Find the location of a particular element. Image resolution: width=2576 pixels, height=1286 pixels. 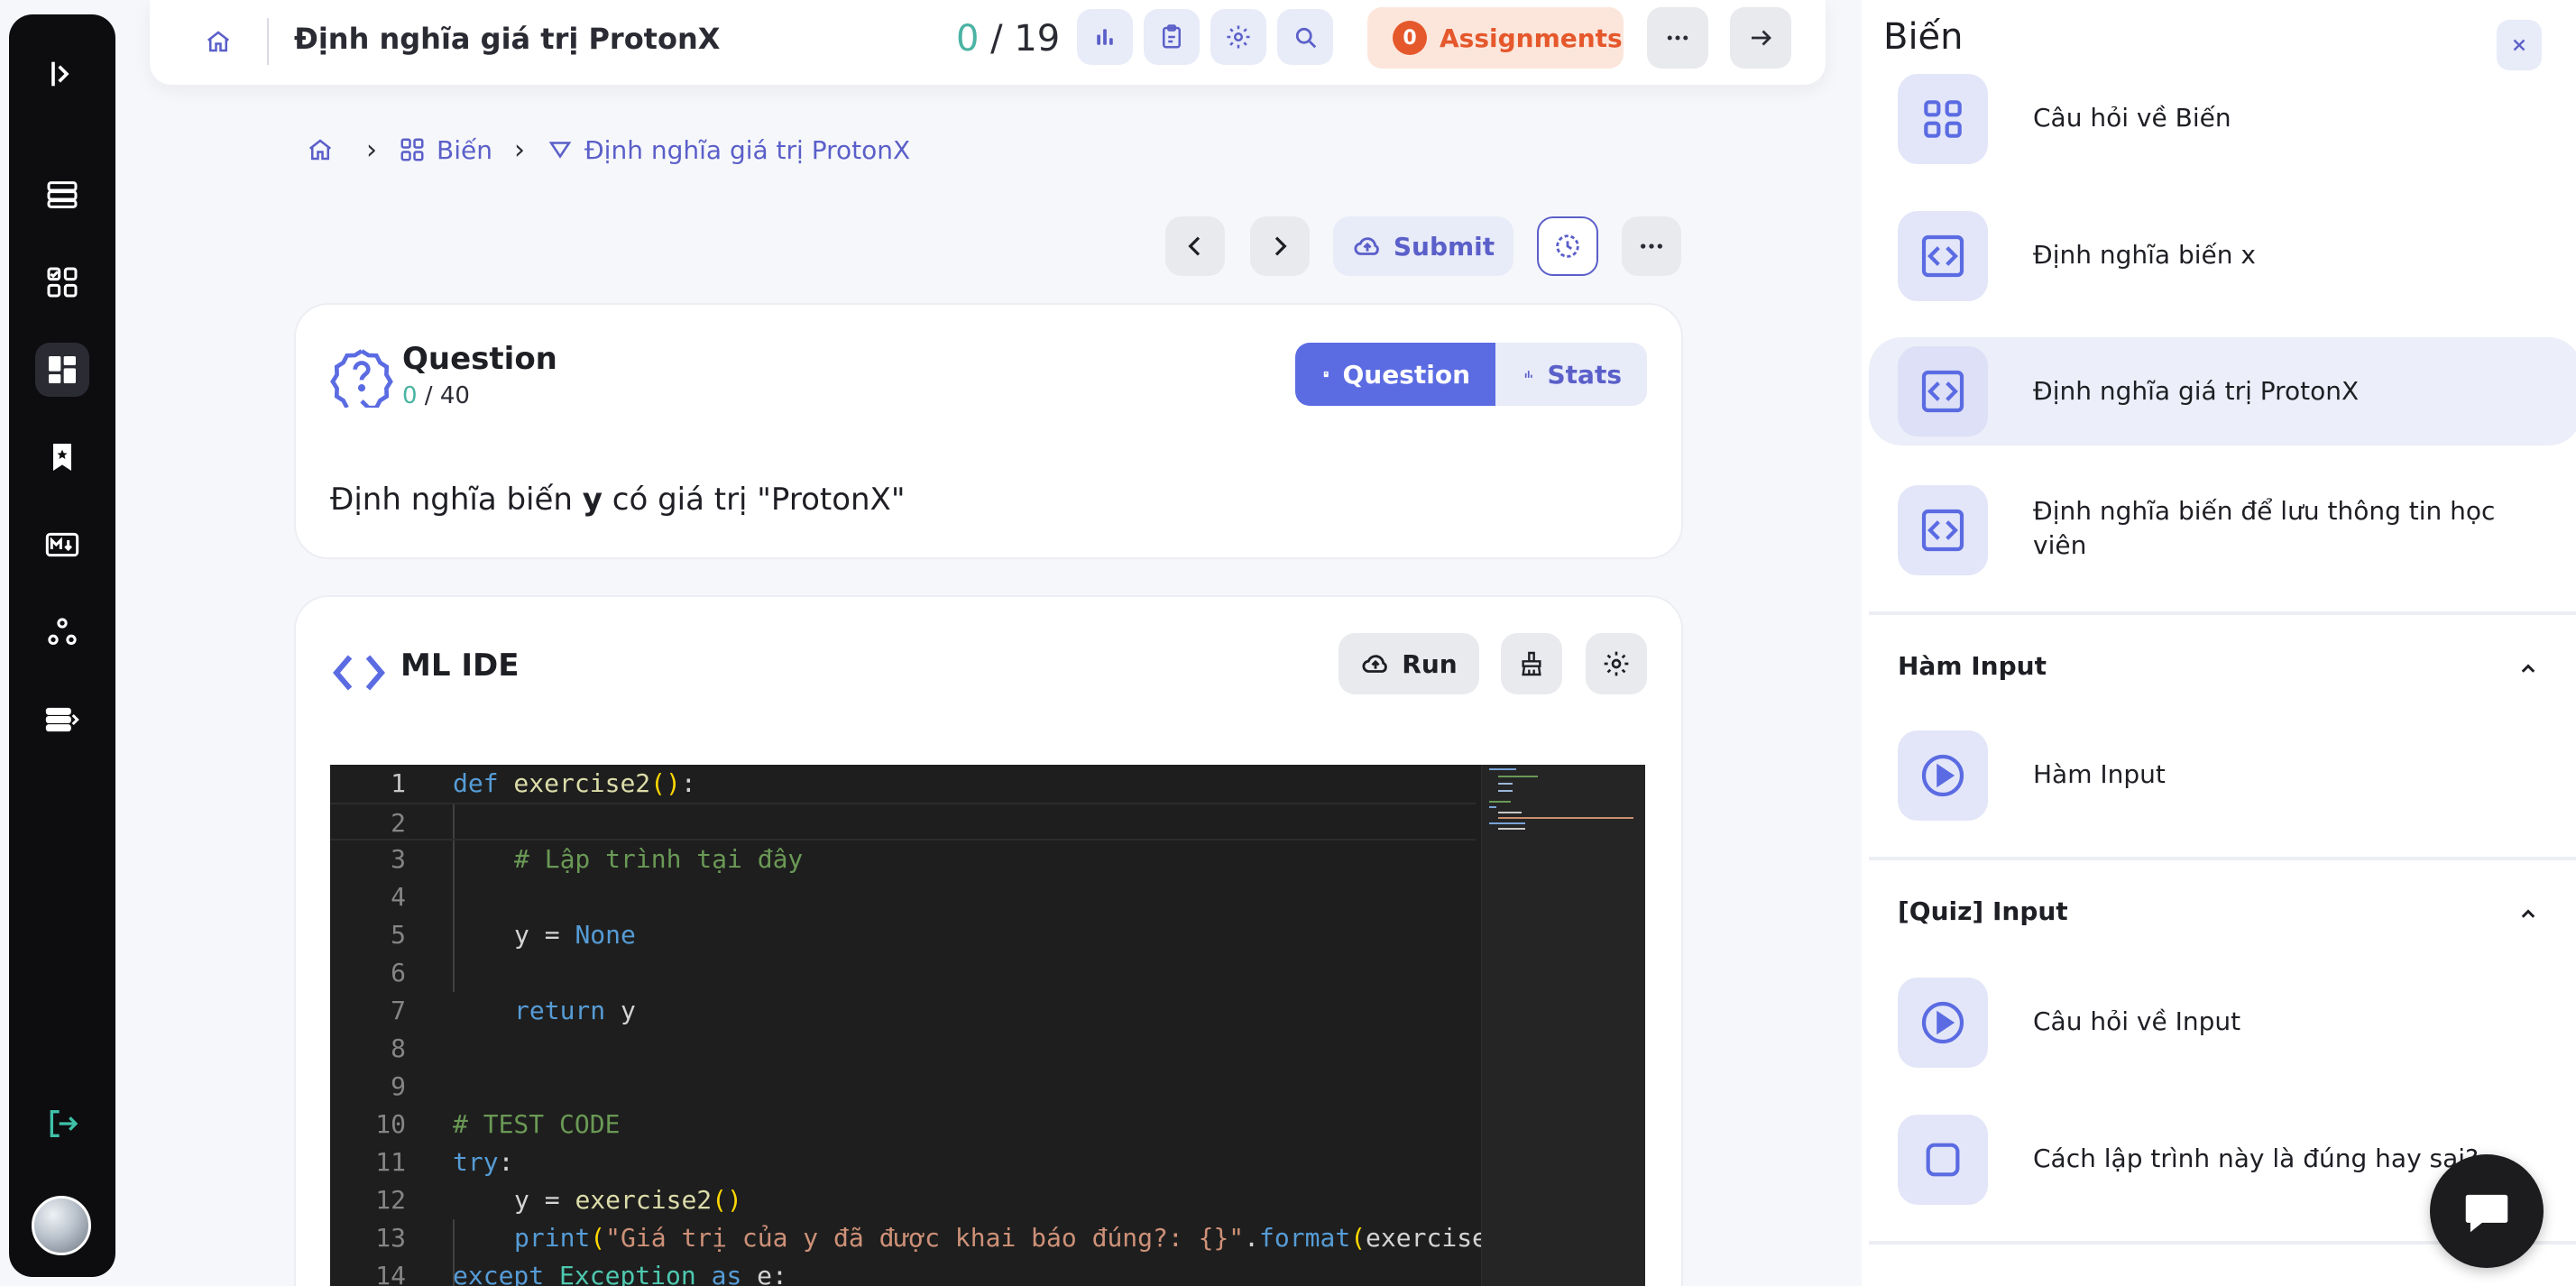

line-number: 10 is located at coordinates (390, 1124).